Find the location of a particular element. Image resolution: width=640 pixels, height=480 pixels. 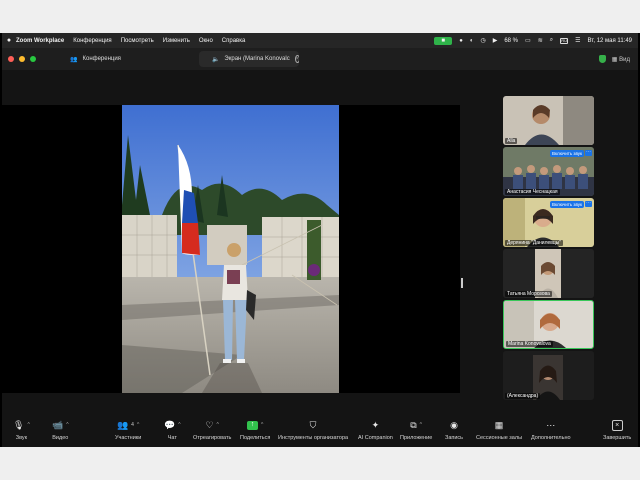

minimize-window-button is located at coordinates (22, 59).